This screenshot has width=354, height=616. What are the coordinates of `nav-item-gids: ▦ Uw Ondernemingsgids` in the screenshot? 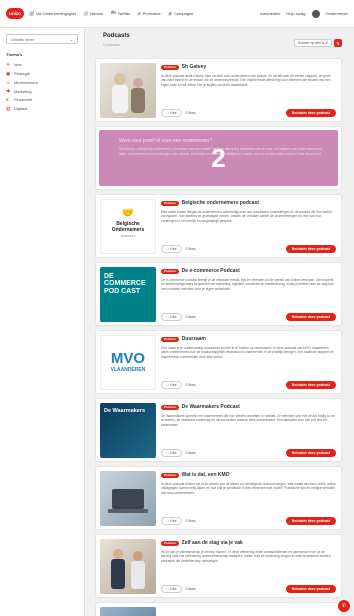 It's located at (52, 14).